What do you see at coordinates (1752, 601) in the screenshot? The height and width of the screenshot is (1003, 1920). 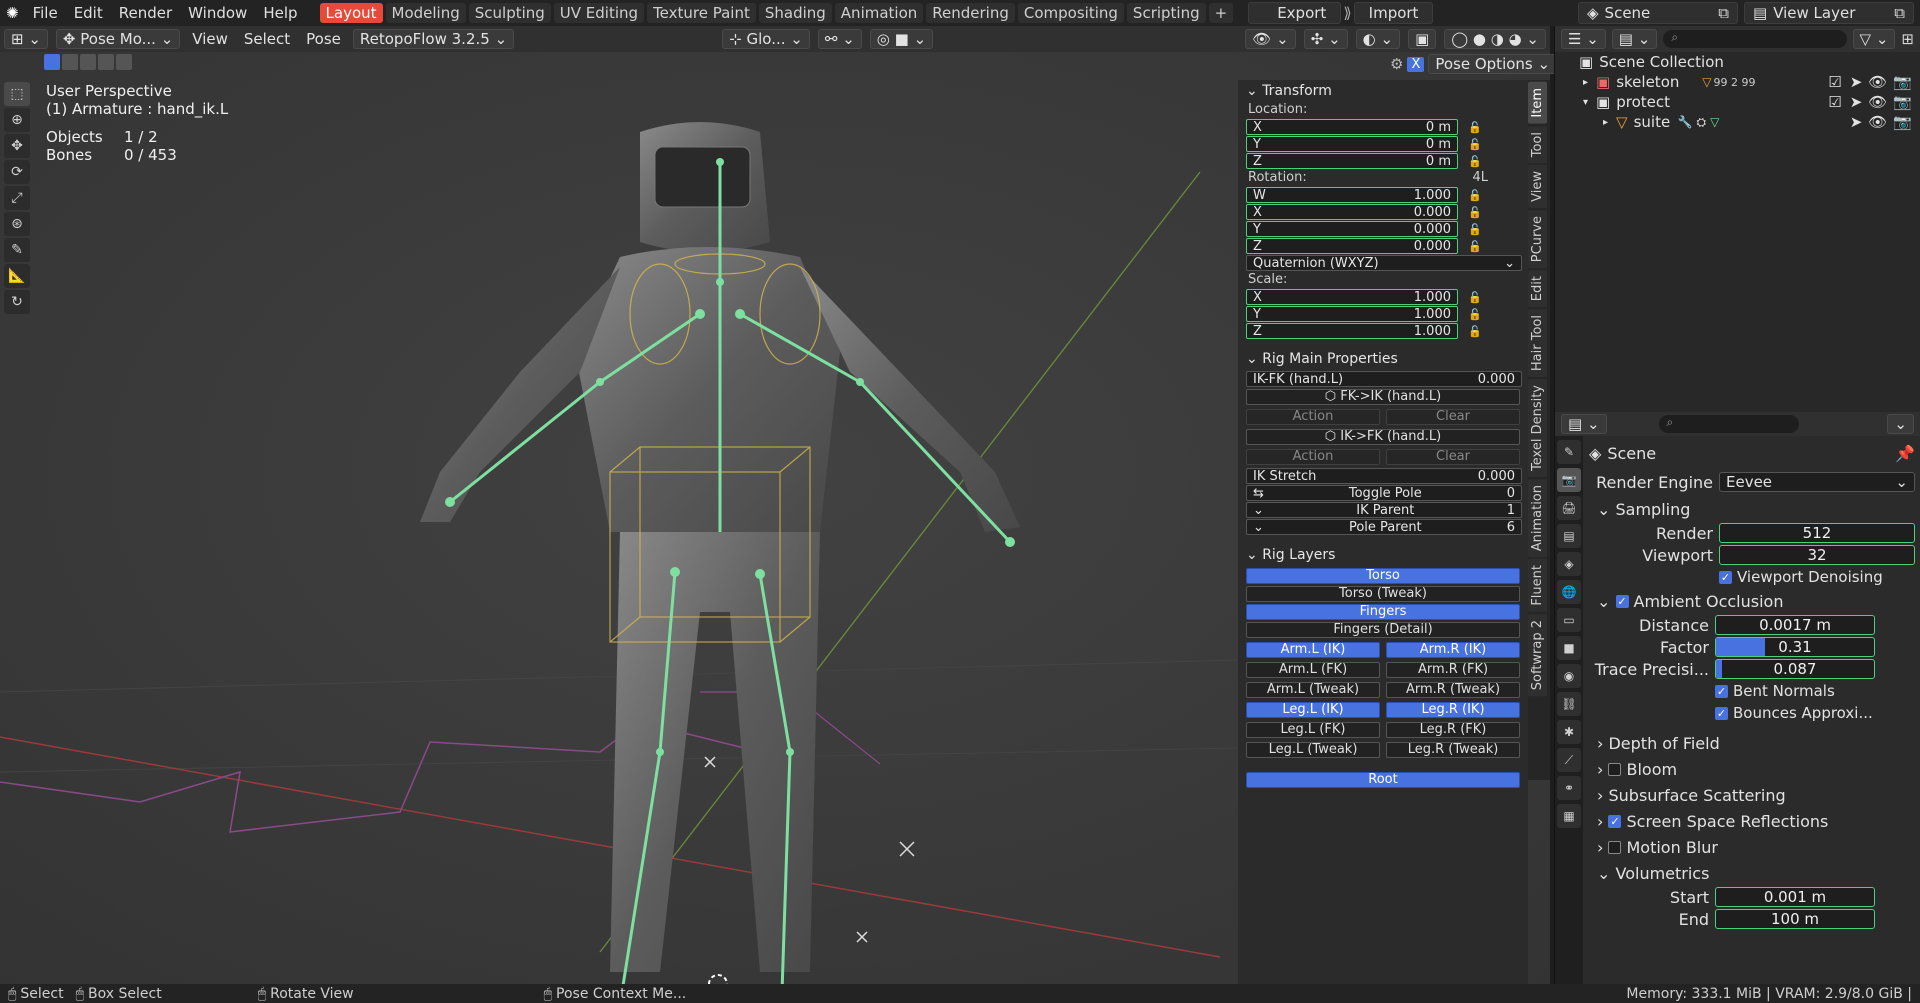 I see `ambient-occlusion-header: ⌄ ✓ Ambient Occlusion` at bounding box center [1752, 601].